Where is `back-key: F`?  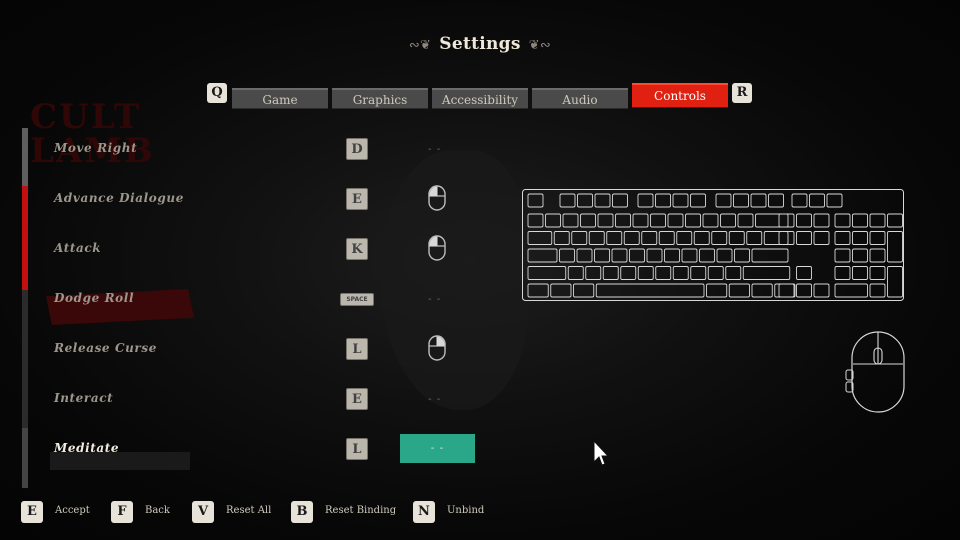
back-key: F is located at coordinates (122, 512).